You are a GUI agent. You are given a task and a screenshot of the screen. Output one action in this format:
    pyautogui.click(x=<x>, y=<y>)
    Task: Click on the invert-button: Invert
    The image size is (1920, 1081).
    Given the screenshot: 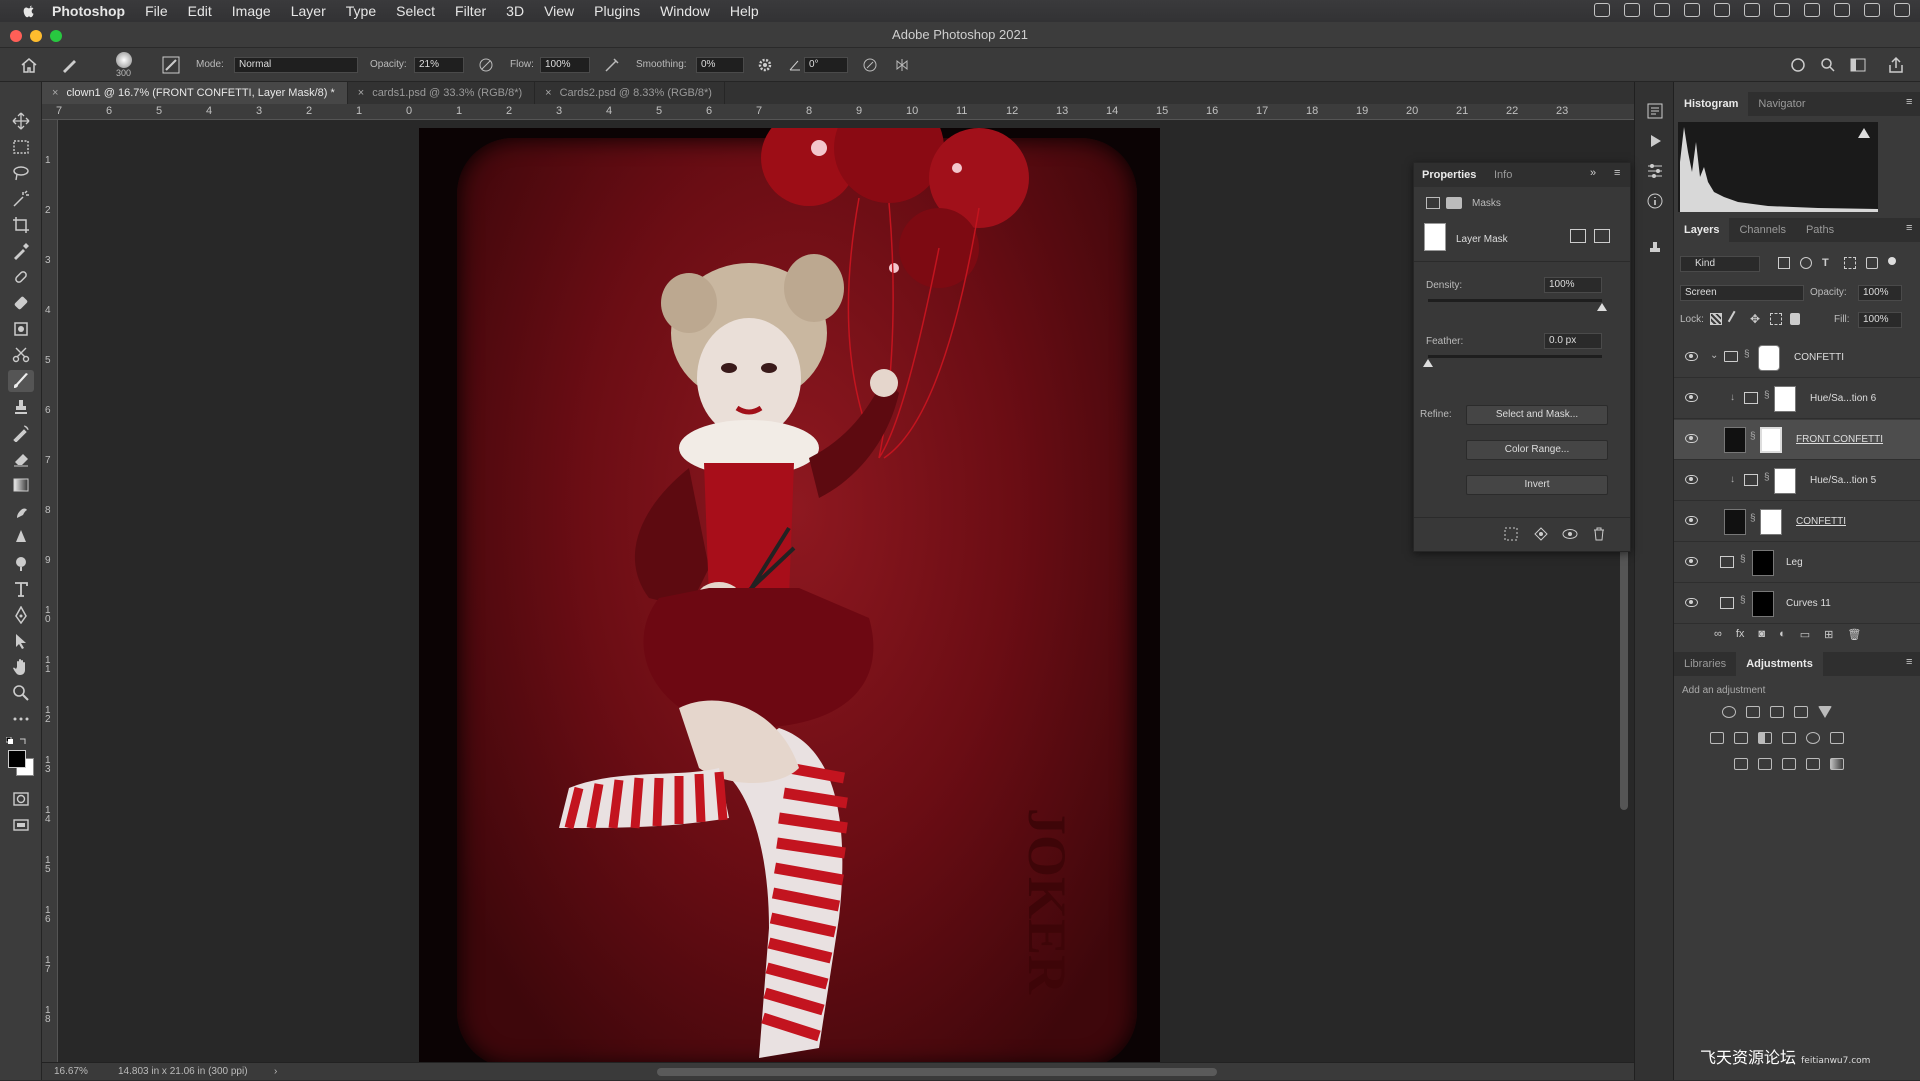 What is the action you would take?
    pyautogui.click(x=1537, y=485)
    